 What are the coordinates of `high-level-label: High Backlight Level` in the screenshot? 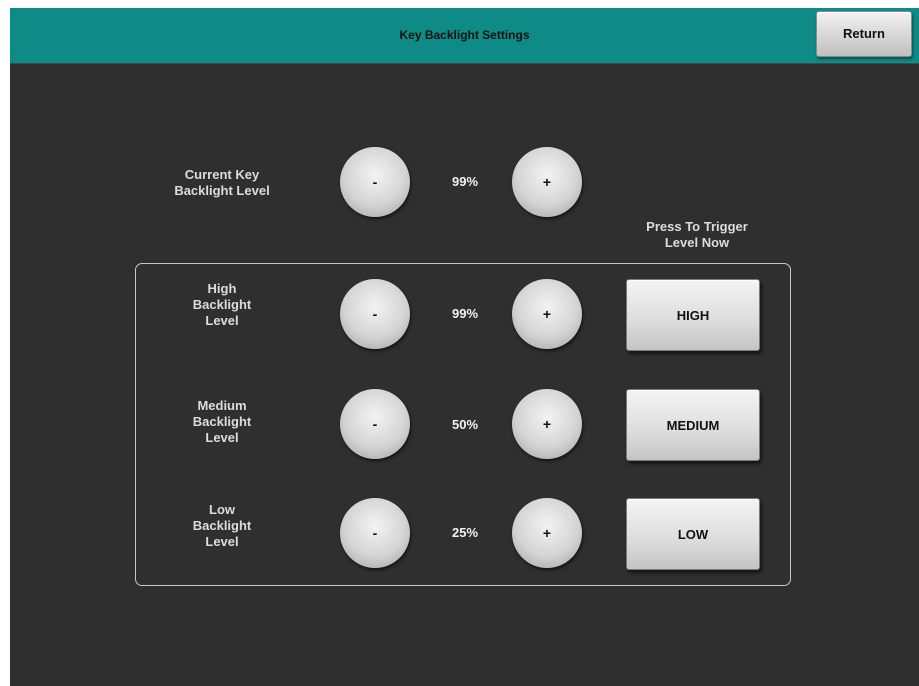 It's located at (222, 305).